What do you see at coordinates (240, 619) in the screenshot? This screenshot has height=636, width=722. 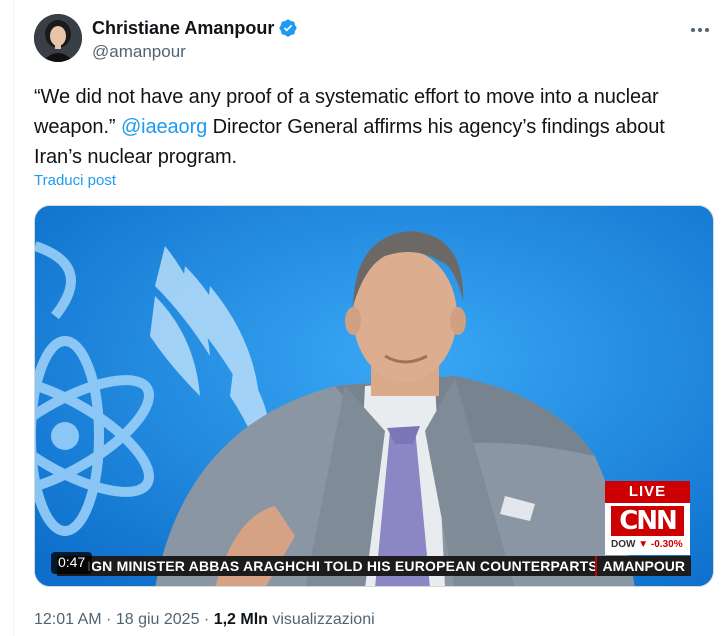 I see `views-count: 1,2 Mln` at bounding box center [240, 619].